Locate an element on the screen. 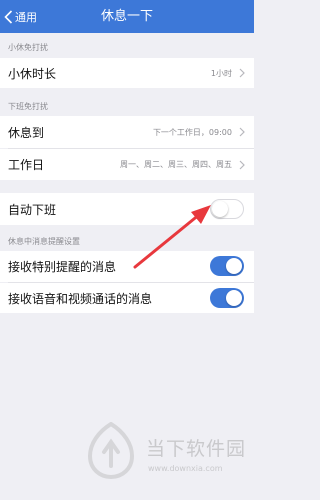  navigation-bar: 通用 休息一下 is located at coordinates (127, 16).